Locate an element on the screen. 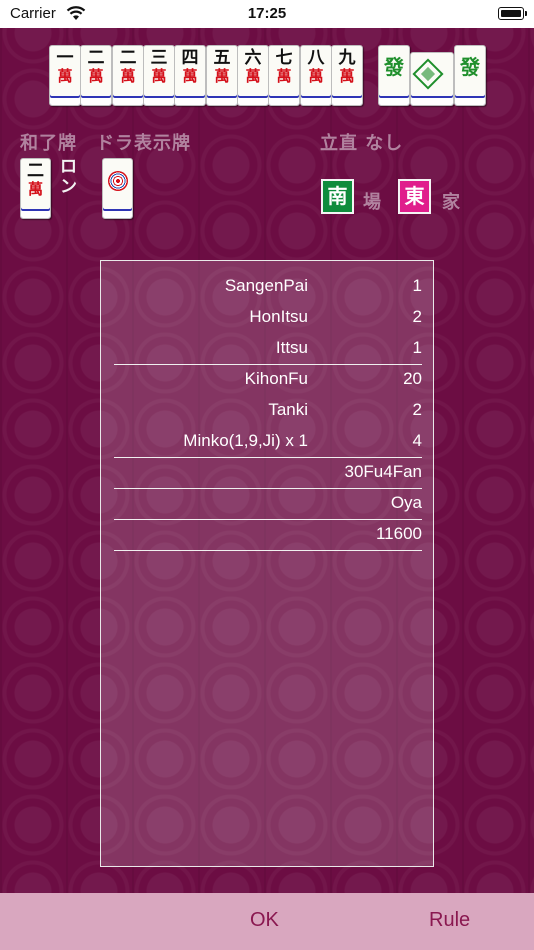 The image size is (534, 950). fu-value: 4 is located at coordinates (417, 440).